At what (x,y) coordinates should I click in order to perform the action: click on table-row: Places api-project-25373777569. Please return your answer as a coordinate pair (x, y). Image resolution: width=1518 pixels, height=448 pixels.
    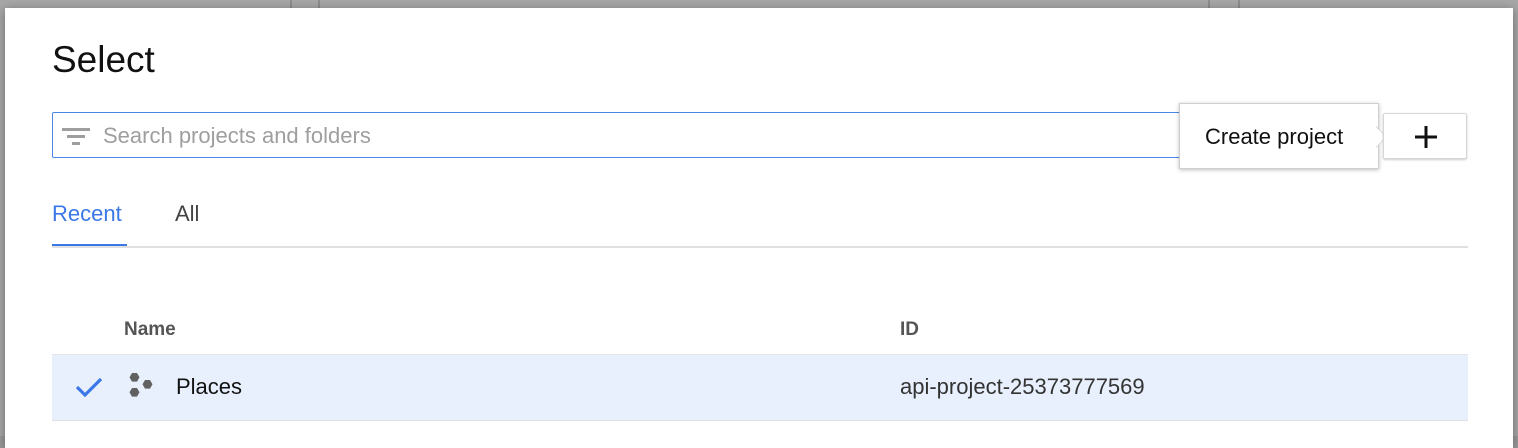
    Looking at the image, I should click on (760, 388).